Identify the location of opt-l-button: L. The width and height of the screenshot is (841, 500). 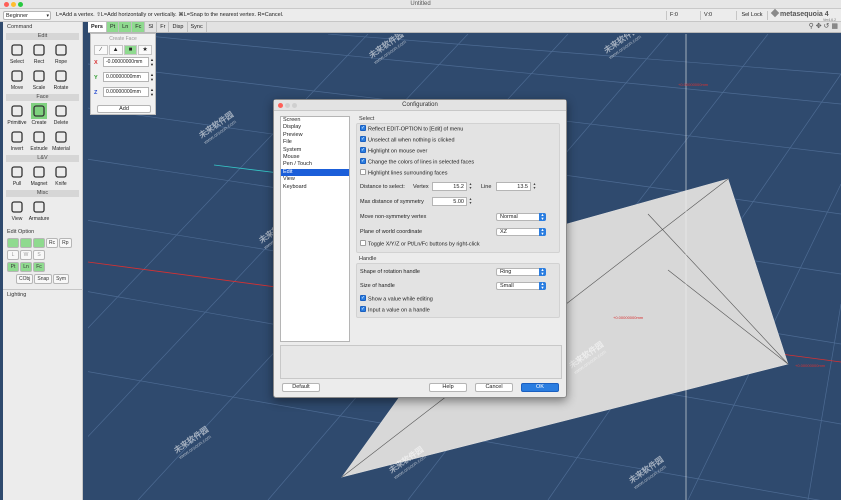
(13, 255).